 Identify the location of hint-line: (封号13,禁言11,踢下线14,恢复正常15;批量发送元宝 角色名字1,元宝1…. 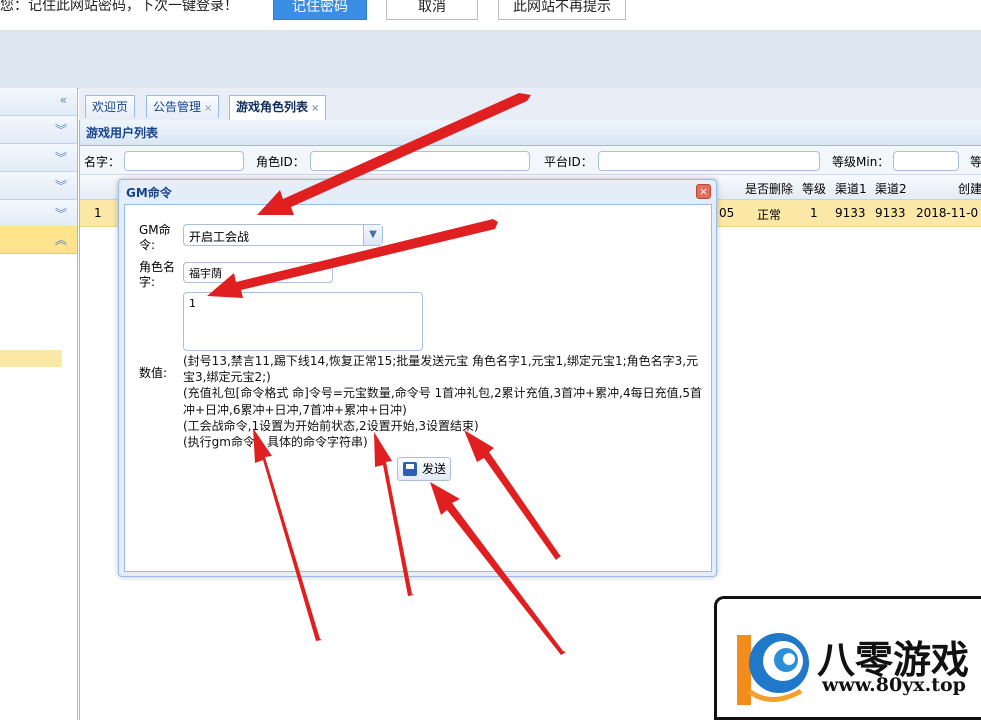
(441, 369).